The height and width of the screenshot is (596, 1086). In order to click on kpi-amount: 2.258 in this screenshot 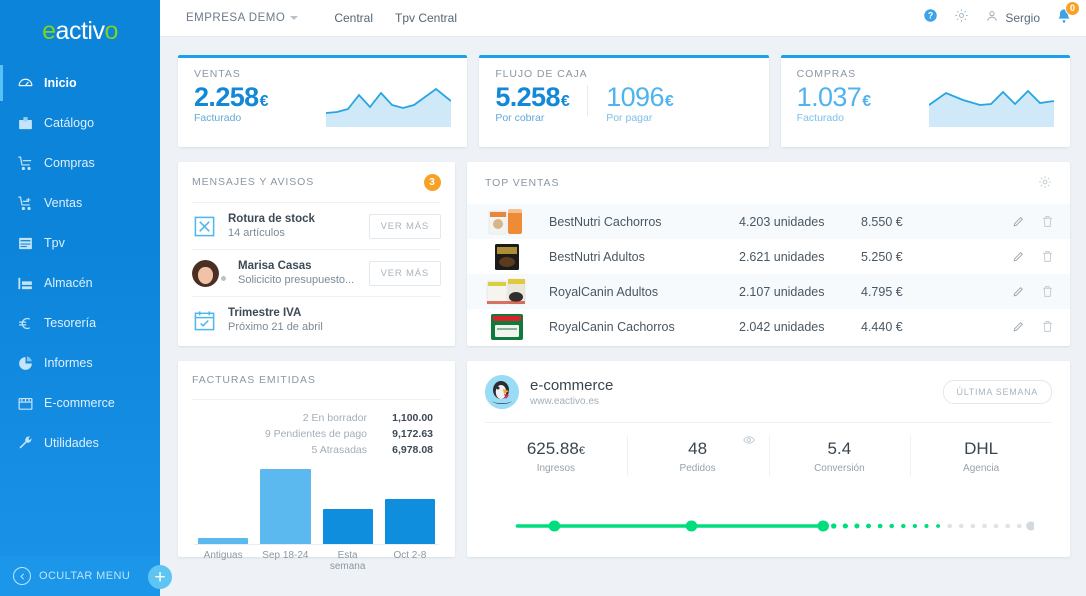, I will do `click(226, 97)`.